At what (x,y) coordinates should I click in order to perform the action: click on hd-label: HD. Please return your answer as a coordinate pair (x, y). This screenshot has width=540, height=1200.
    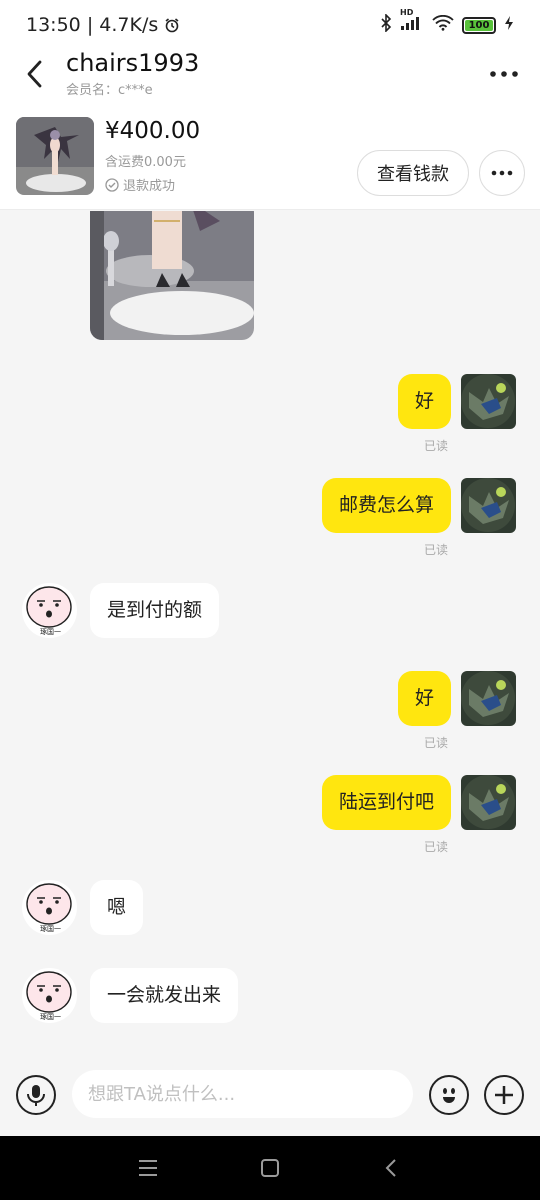
    Looking at the image, I should click on (407, 12).